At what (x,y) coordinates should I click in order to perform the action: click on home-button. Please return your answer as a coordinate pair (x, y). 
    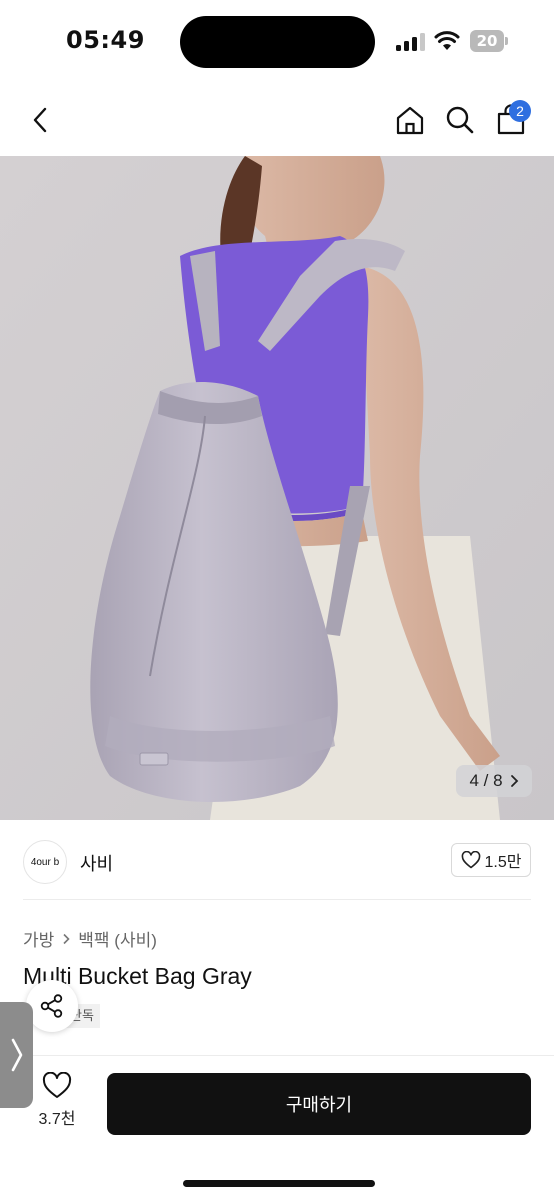
    Looking at the image, I should click on (410, 120).